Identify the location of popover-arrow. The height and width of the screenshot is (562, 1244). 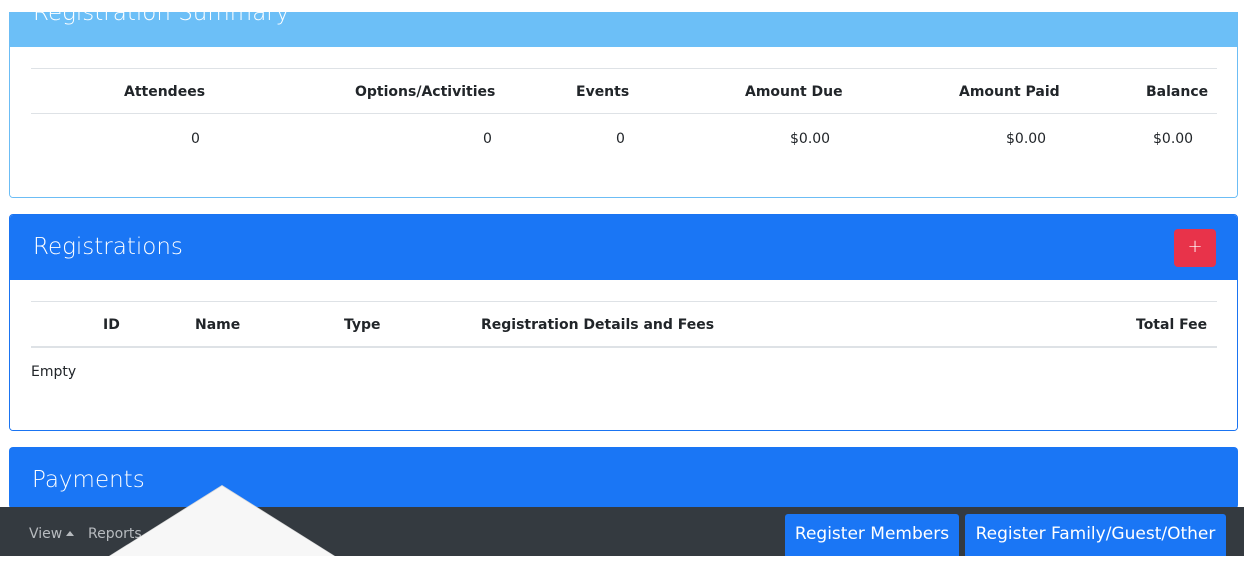
(222, 521).